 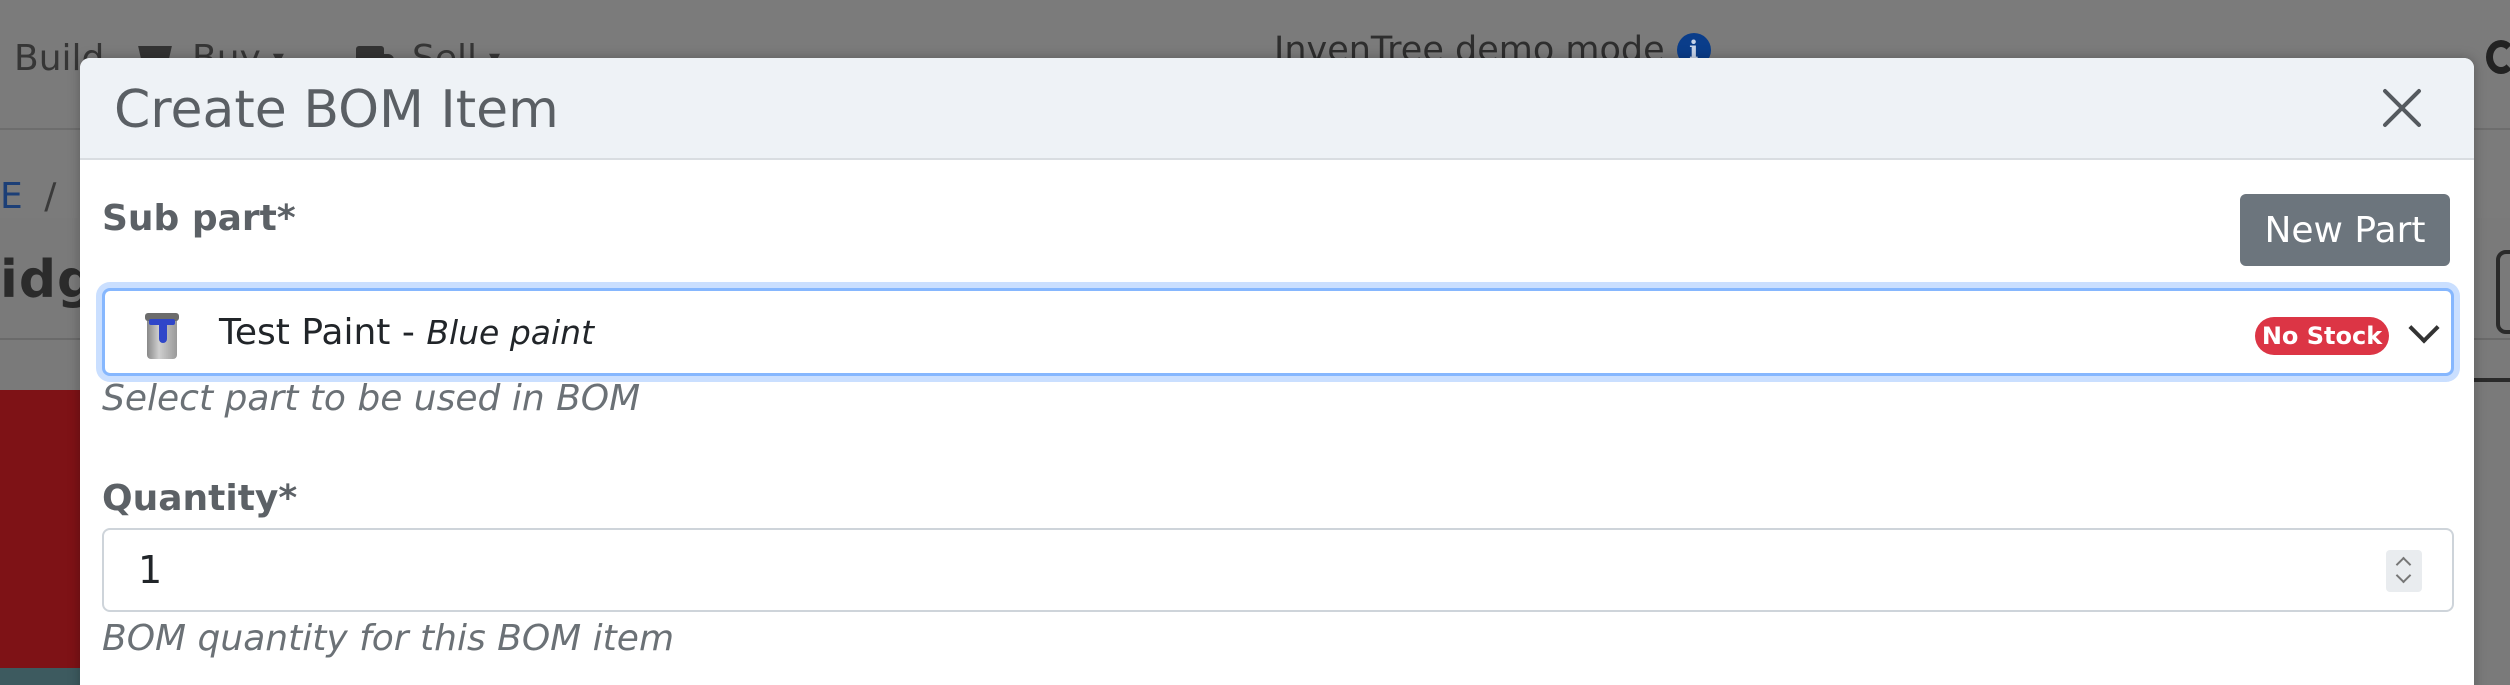 I want to click on search-icon, so click(x=2498, y=57).